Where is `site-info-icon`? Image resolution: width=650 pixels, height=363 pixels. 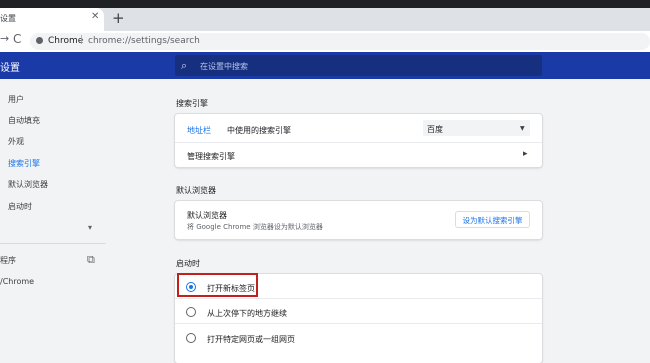
site-info-icon is located at coordinates (39, 40).